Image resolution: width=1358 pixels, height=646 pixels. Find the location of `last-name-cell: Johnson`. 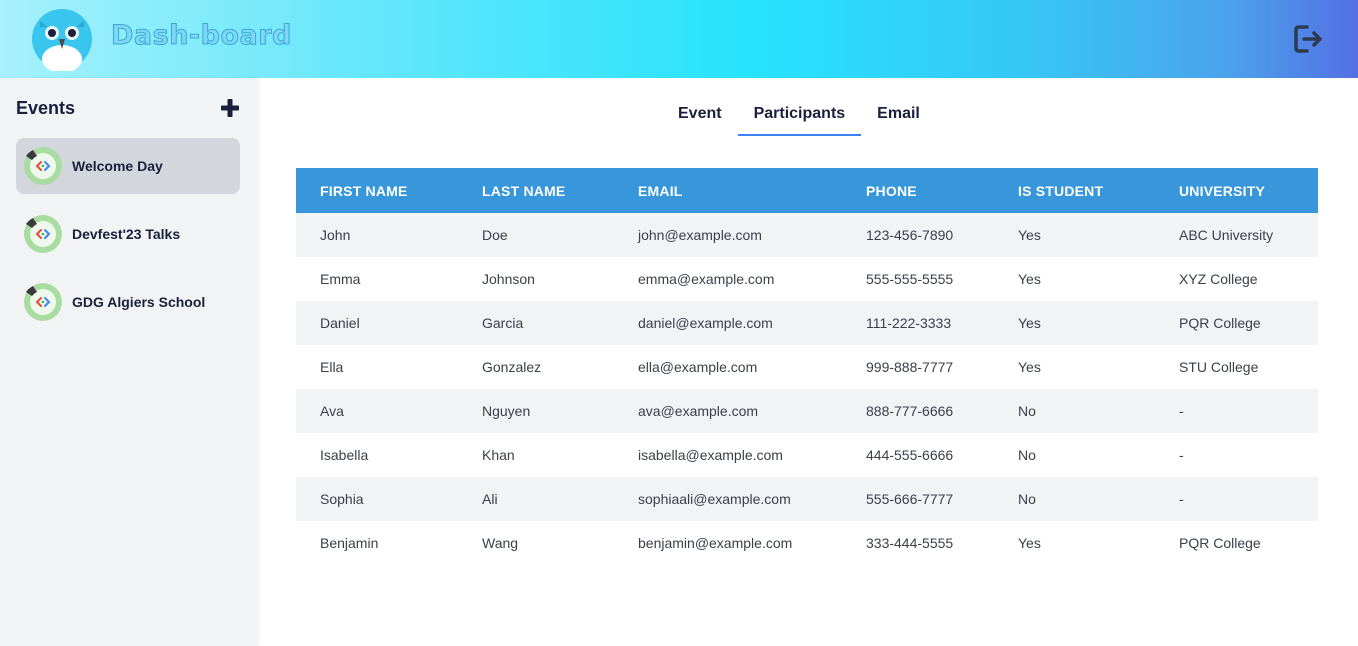

last-name-cell: Johnson is located at coordinates (508, 279).